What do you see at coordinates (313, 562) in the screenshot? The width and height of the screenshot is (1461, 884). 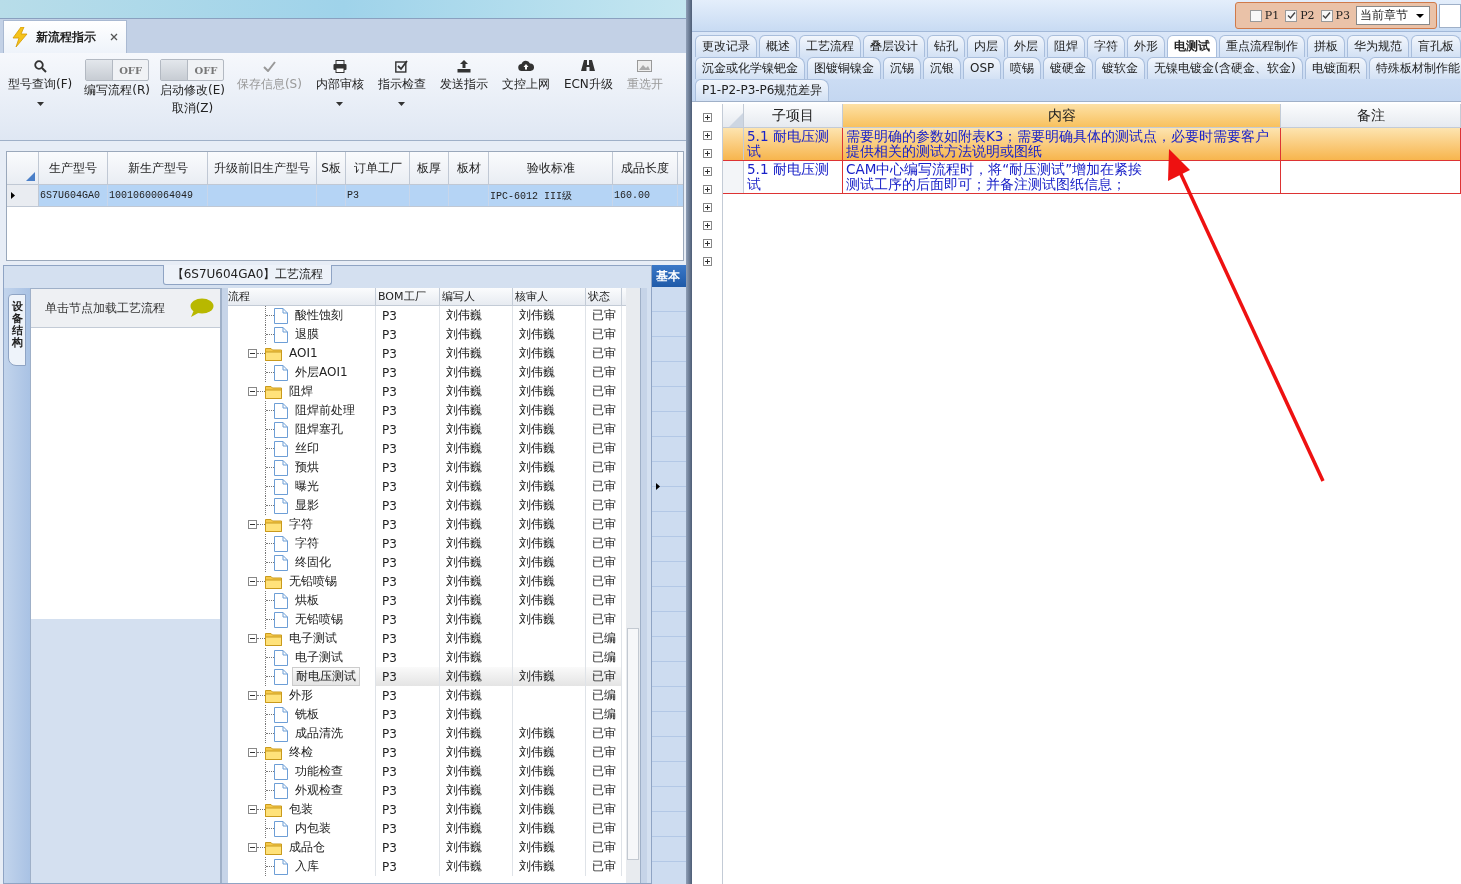 I see `tree-node: 终固化` at bounding box center [313, 562].